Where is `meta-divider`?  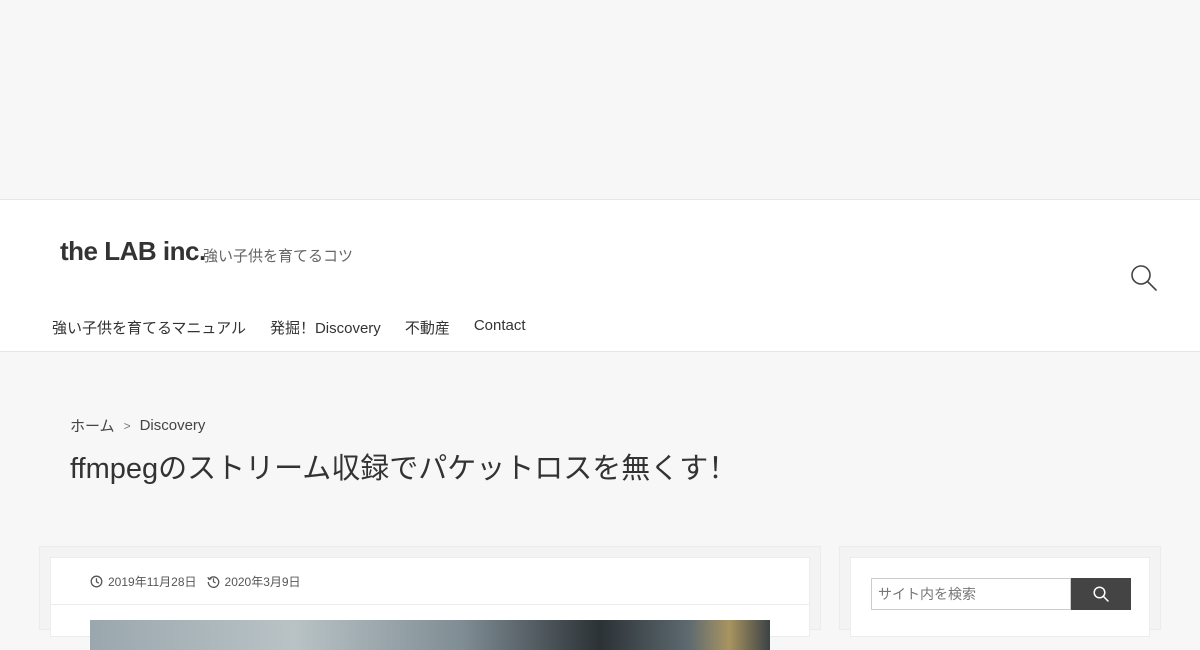 meta-divider is located at coordinates (430, 604).